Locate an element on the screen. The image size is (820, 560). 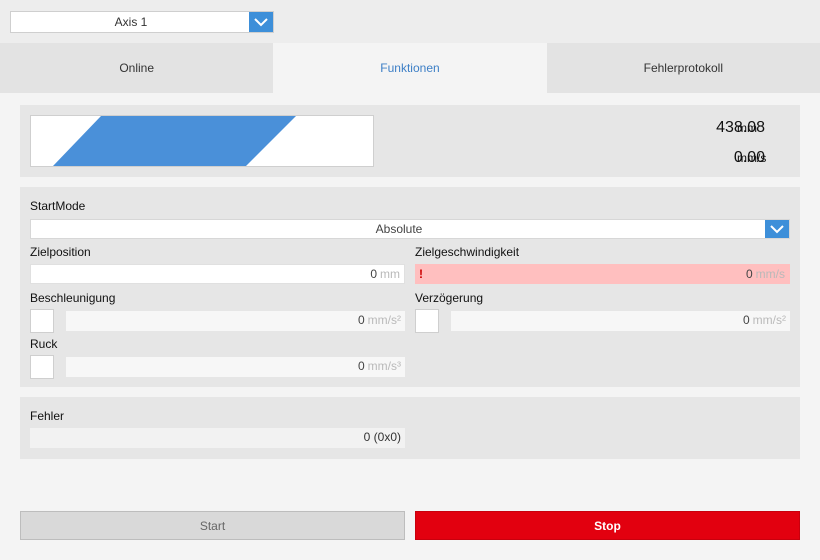
axis-select-value: Axis 1 is located at coordinates (131, 22).